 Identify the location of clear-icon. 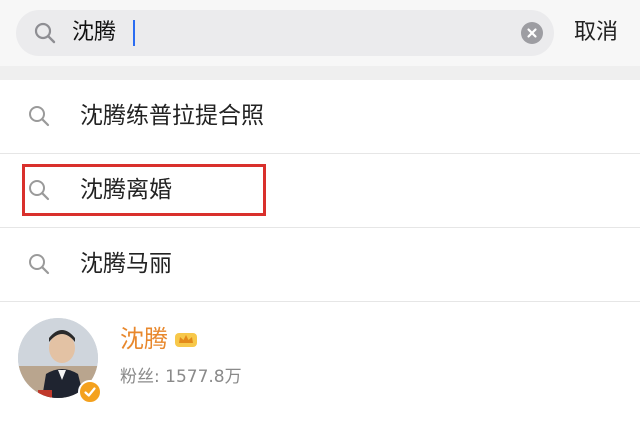
(532, 33).